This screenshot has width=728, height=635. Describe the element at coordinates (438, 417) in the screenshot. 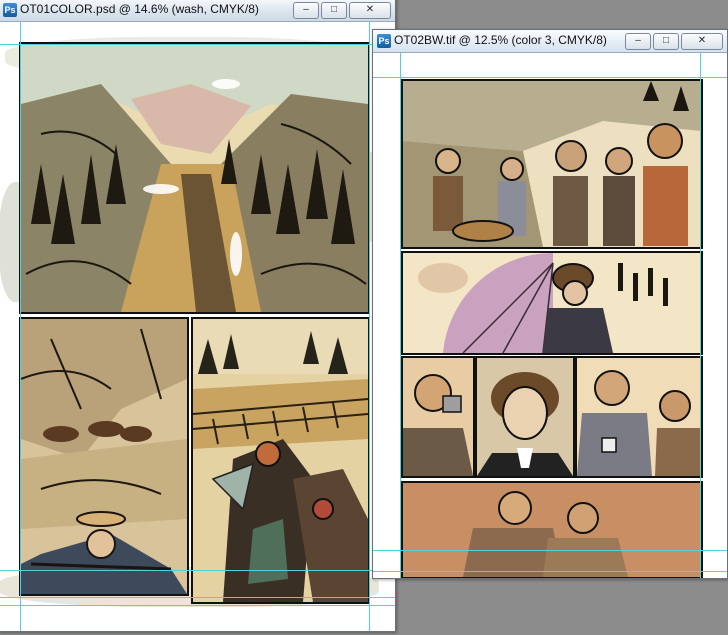

I see `comic-panel-man-drinking` at that location.